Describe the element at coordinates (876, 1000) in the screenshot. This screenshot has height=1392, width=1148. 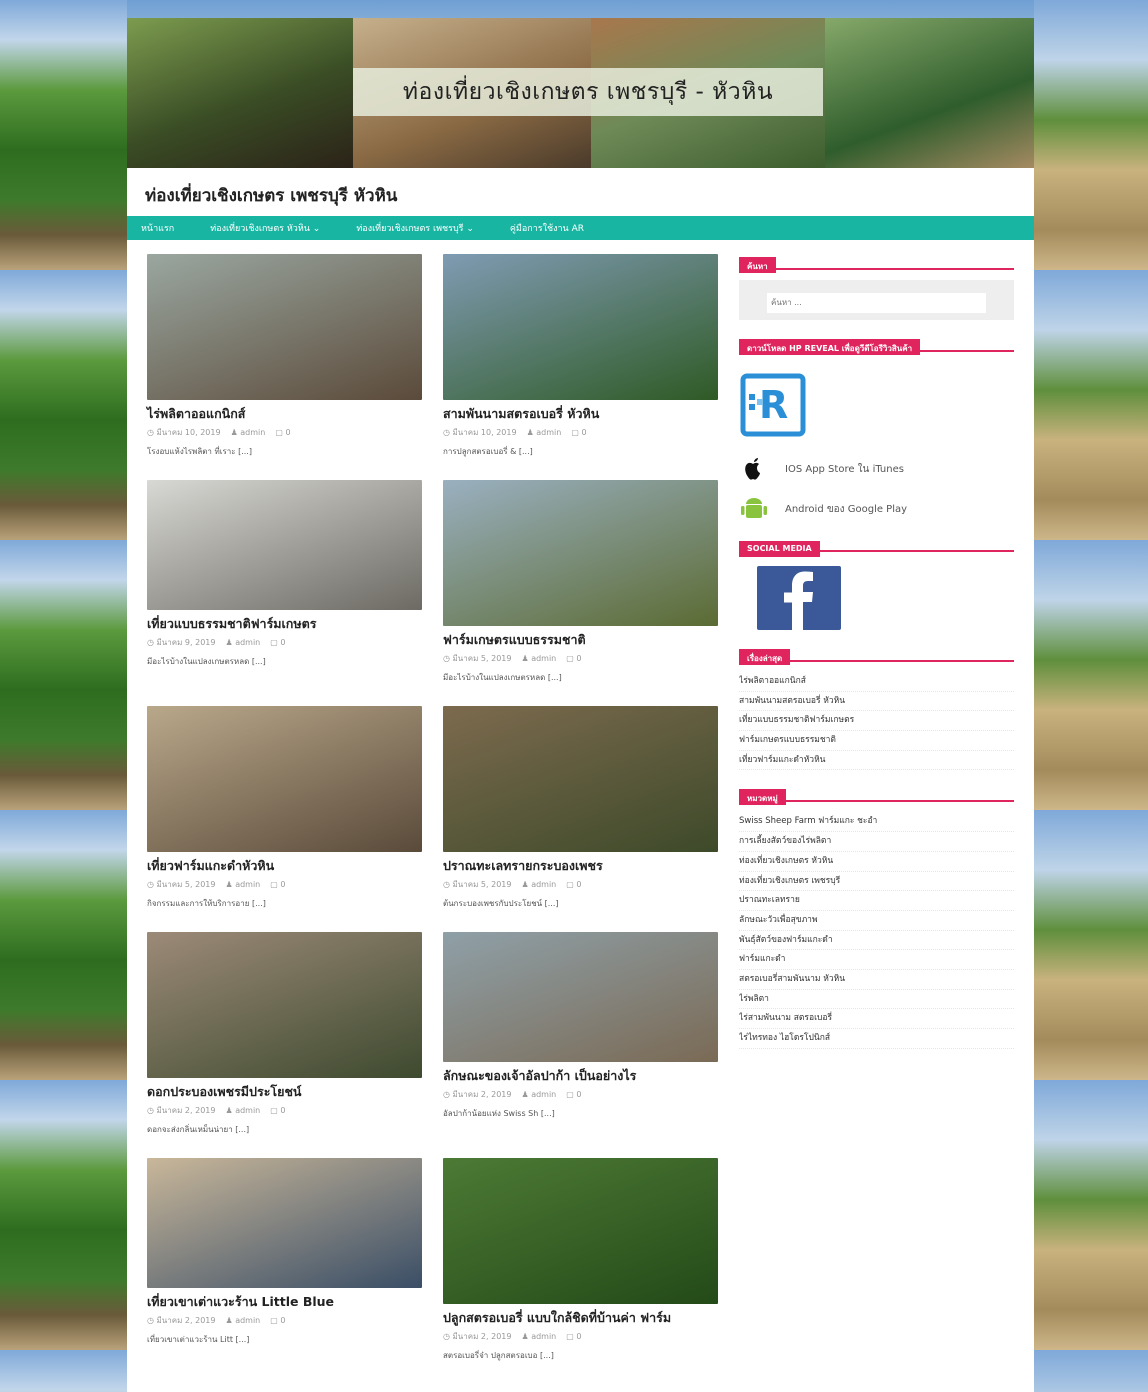
I see `category-link: ไร่พลิตา` at that location.